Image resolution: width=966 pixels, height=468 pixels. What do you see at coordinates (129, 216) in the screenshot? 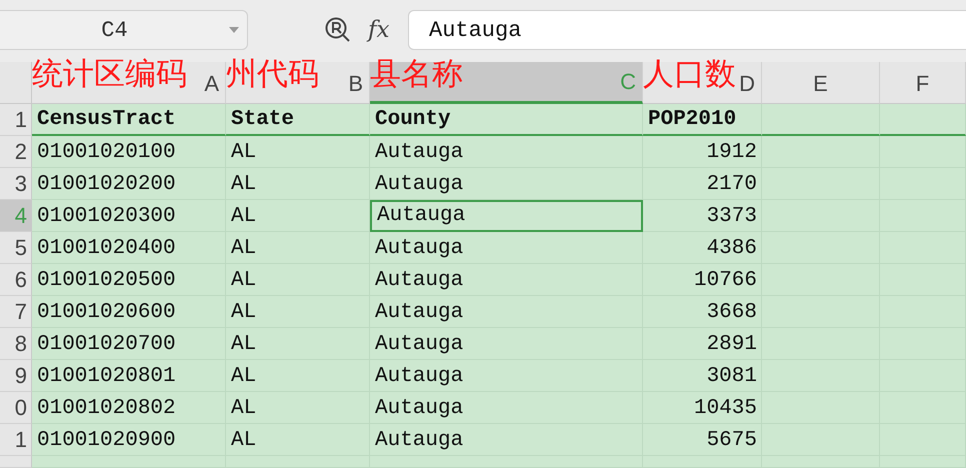
I see `table-cell: 01001020300` at bounding box center [129, 216].